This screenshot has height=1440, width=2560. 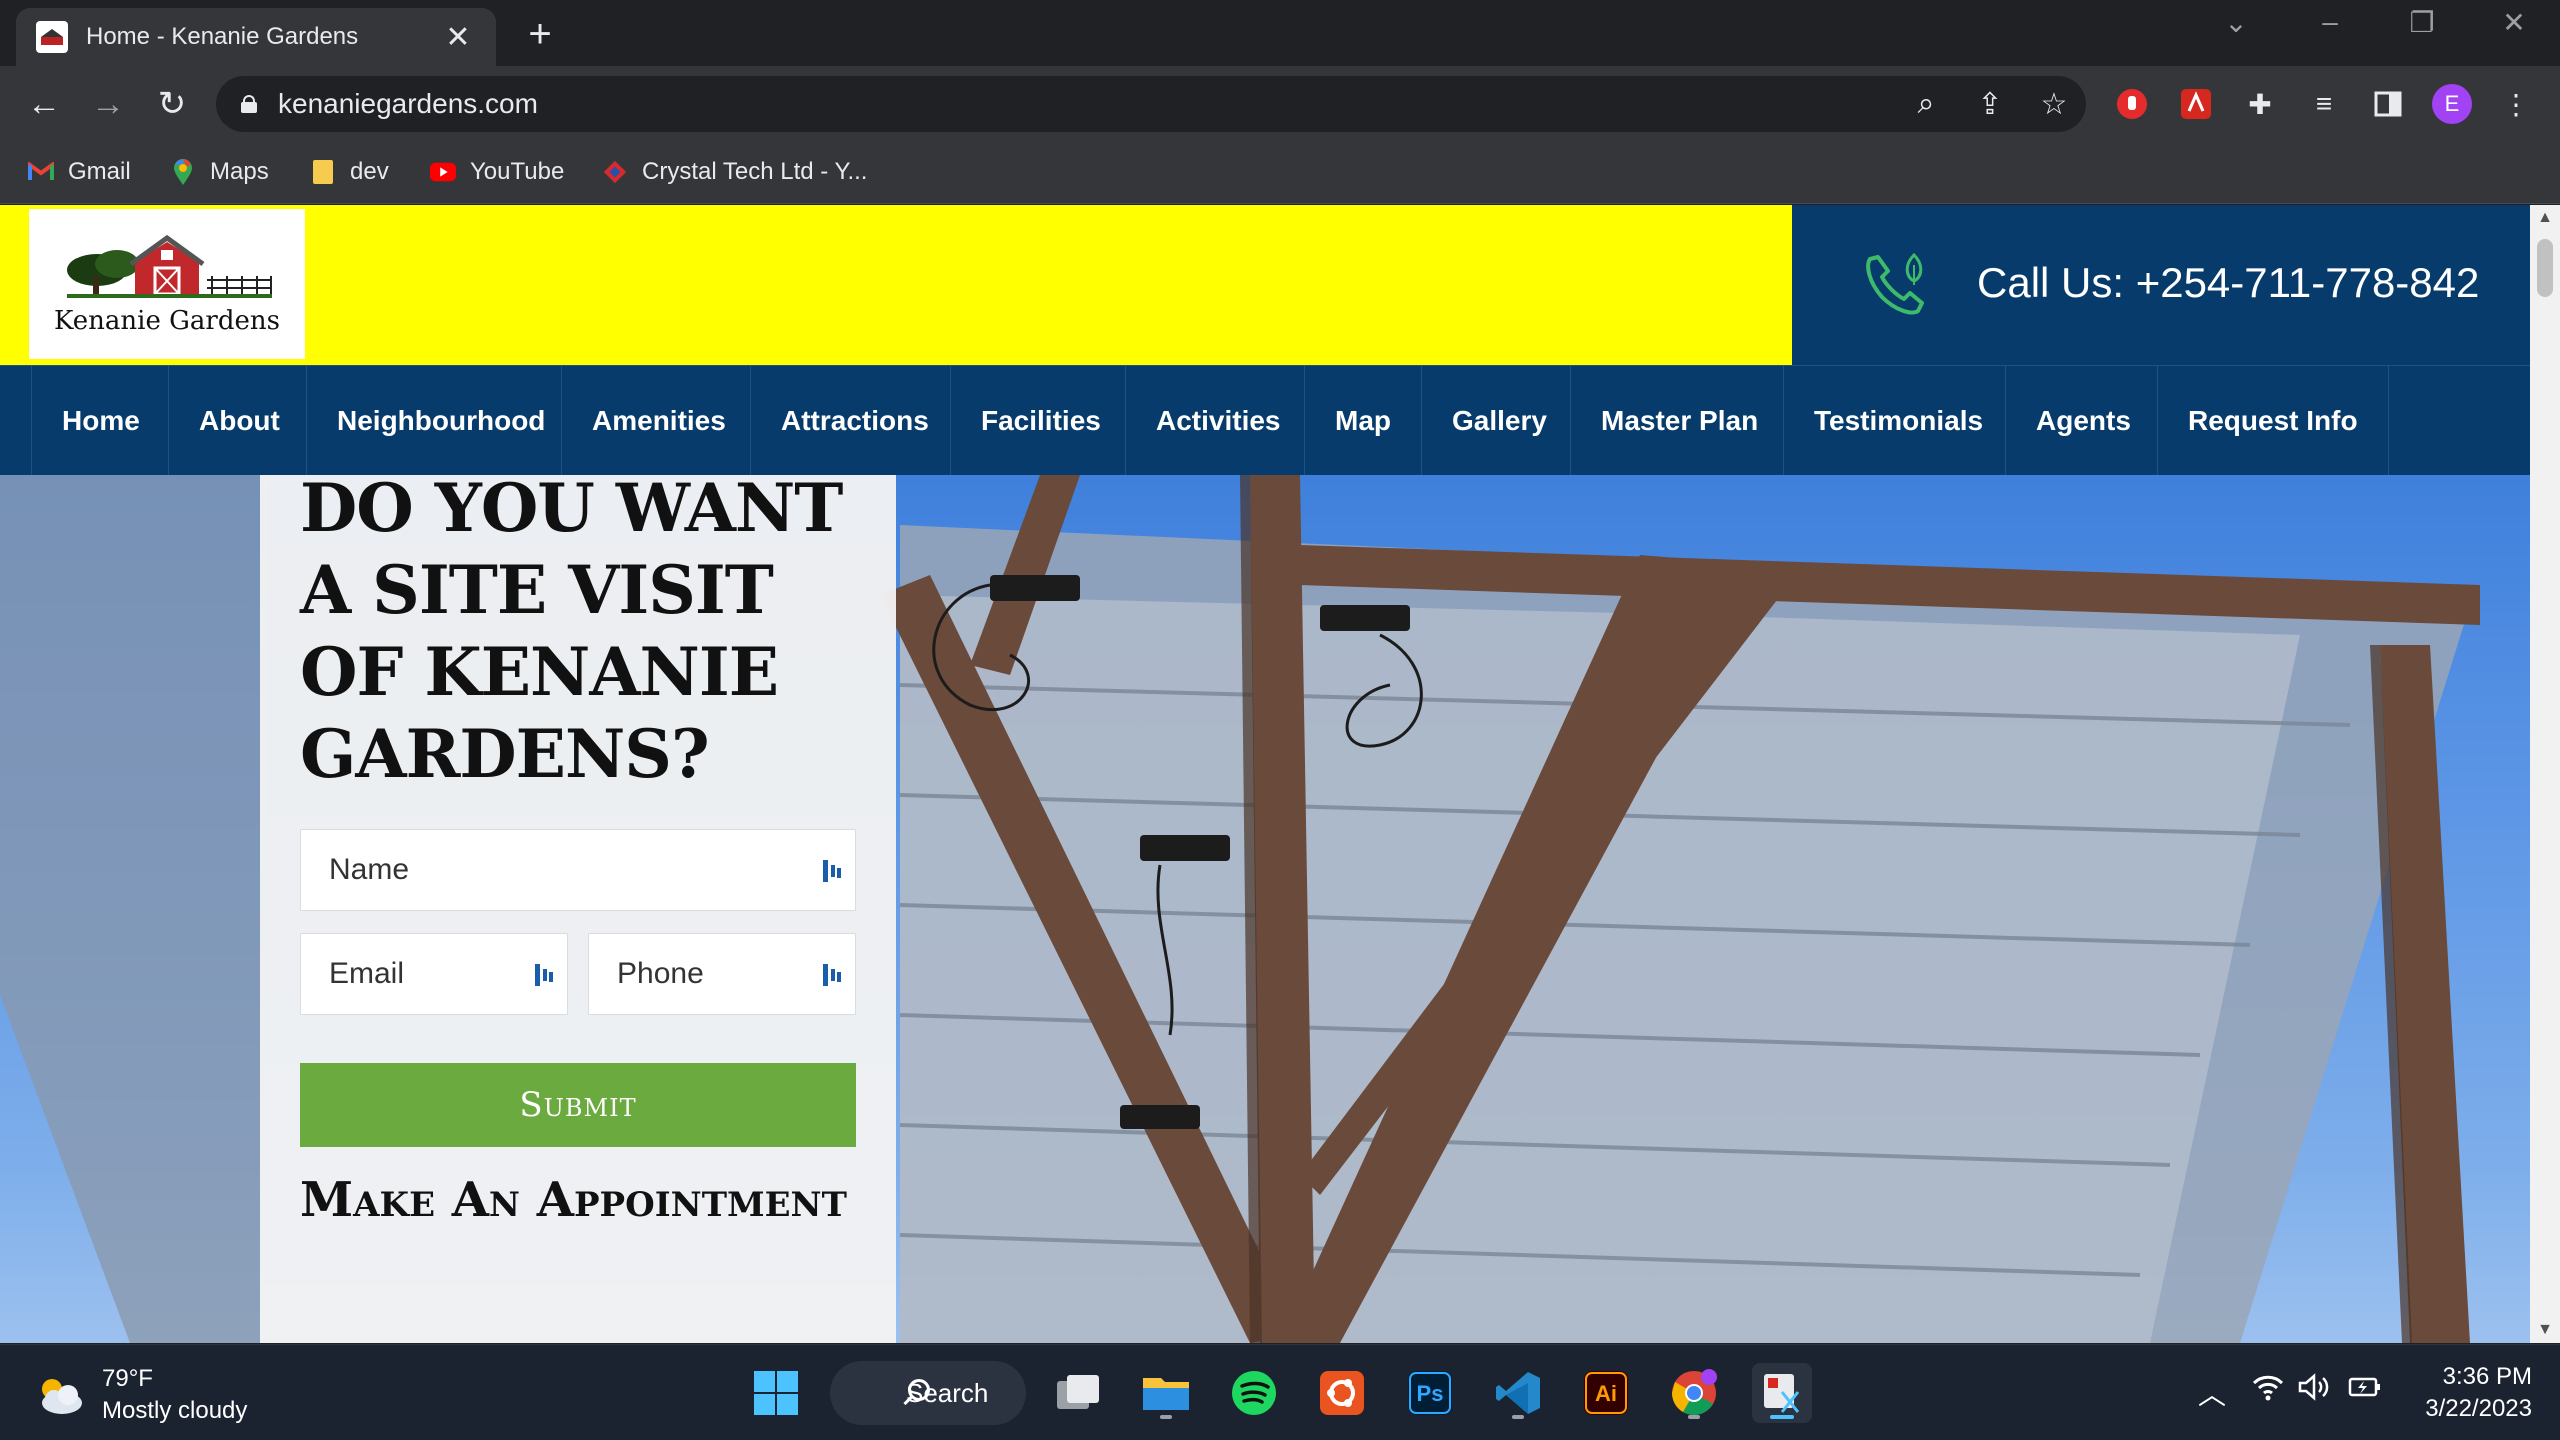 I want to click on extensions-puzzle-icon: ✚, so click(x=2260, y=104).